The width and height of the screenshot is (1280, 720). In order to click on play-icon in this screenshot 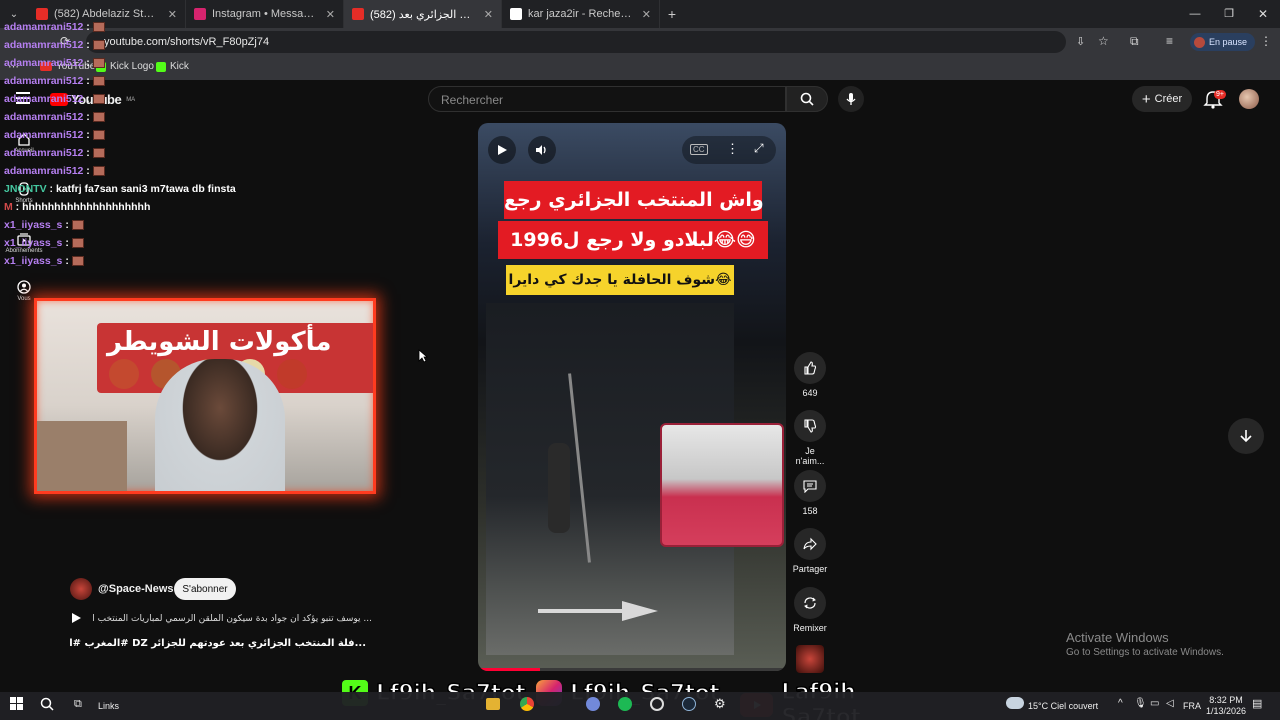, I will do `click(76, 618)`.